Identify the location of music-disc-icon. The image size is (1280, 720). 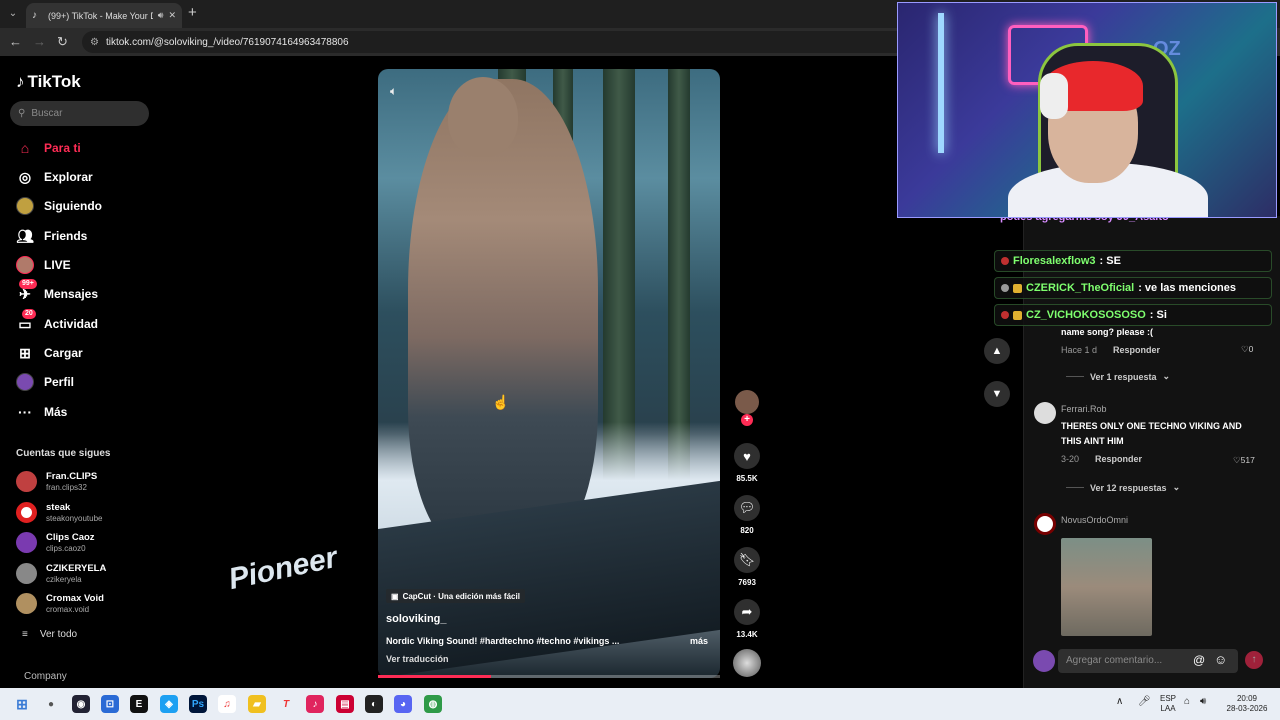
(747, 663).